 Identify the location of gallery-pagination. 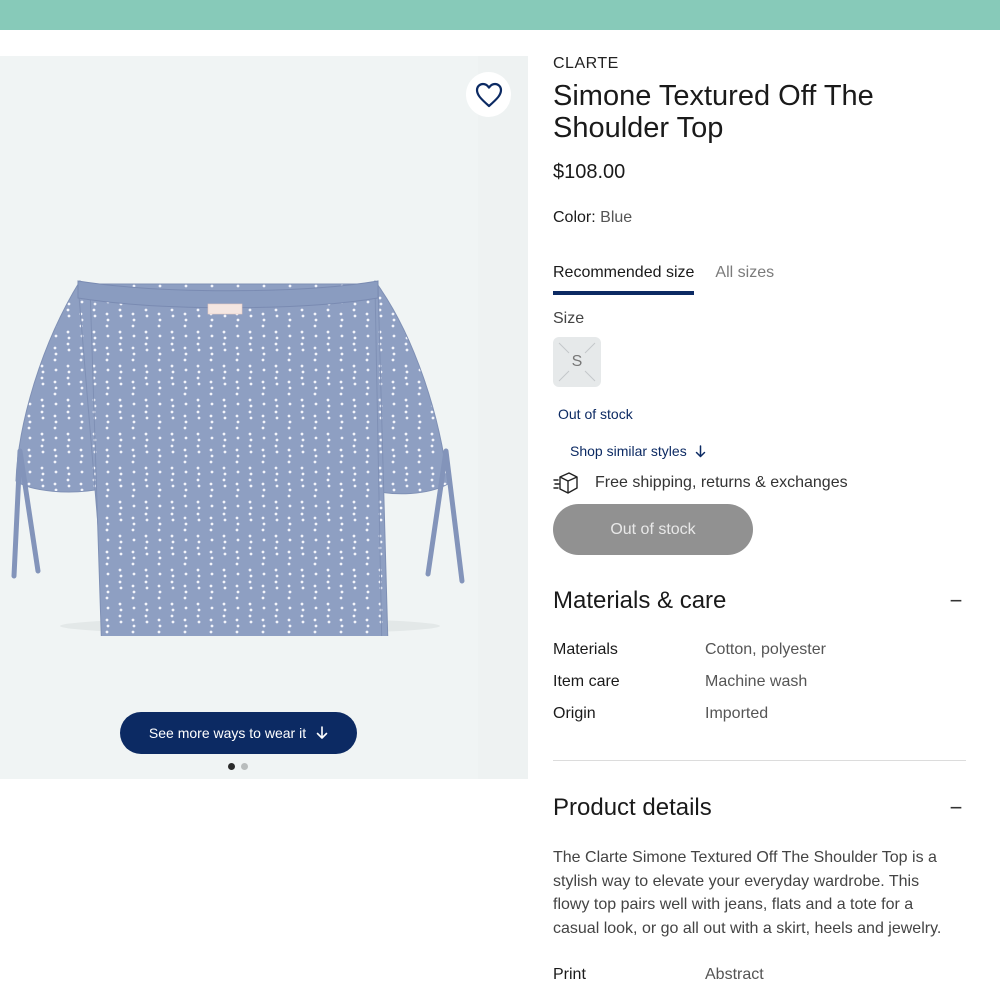
(238, 766).